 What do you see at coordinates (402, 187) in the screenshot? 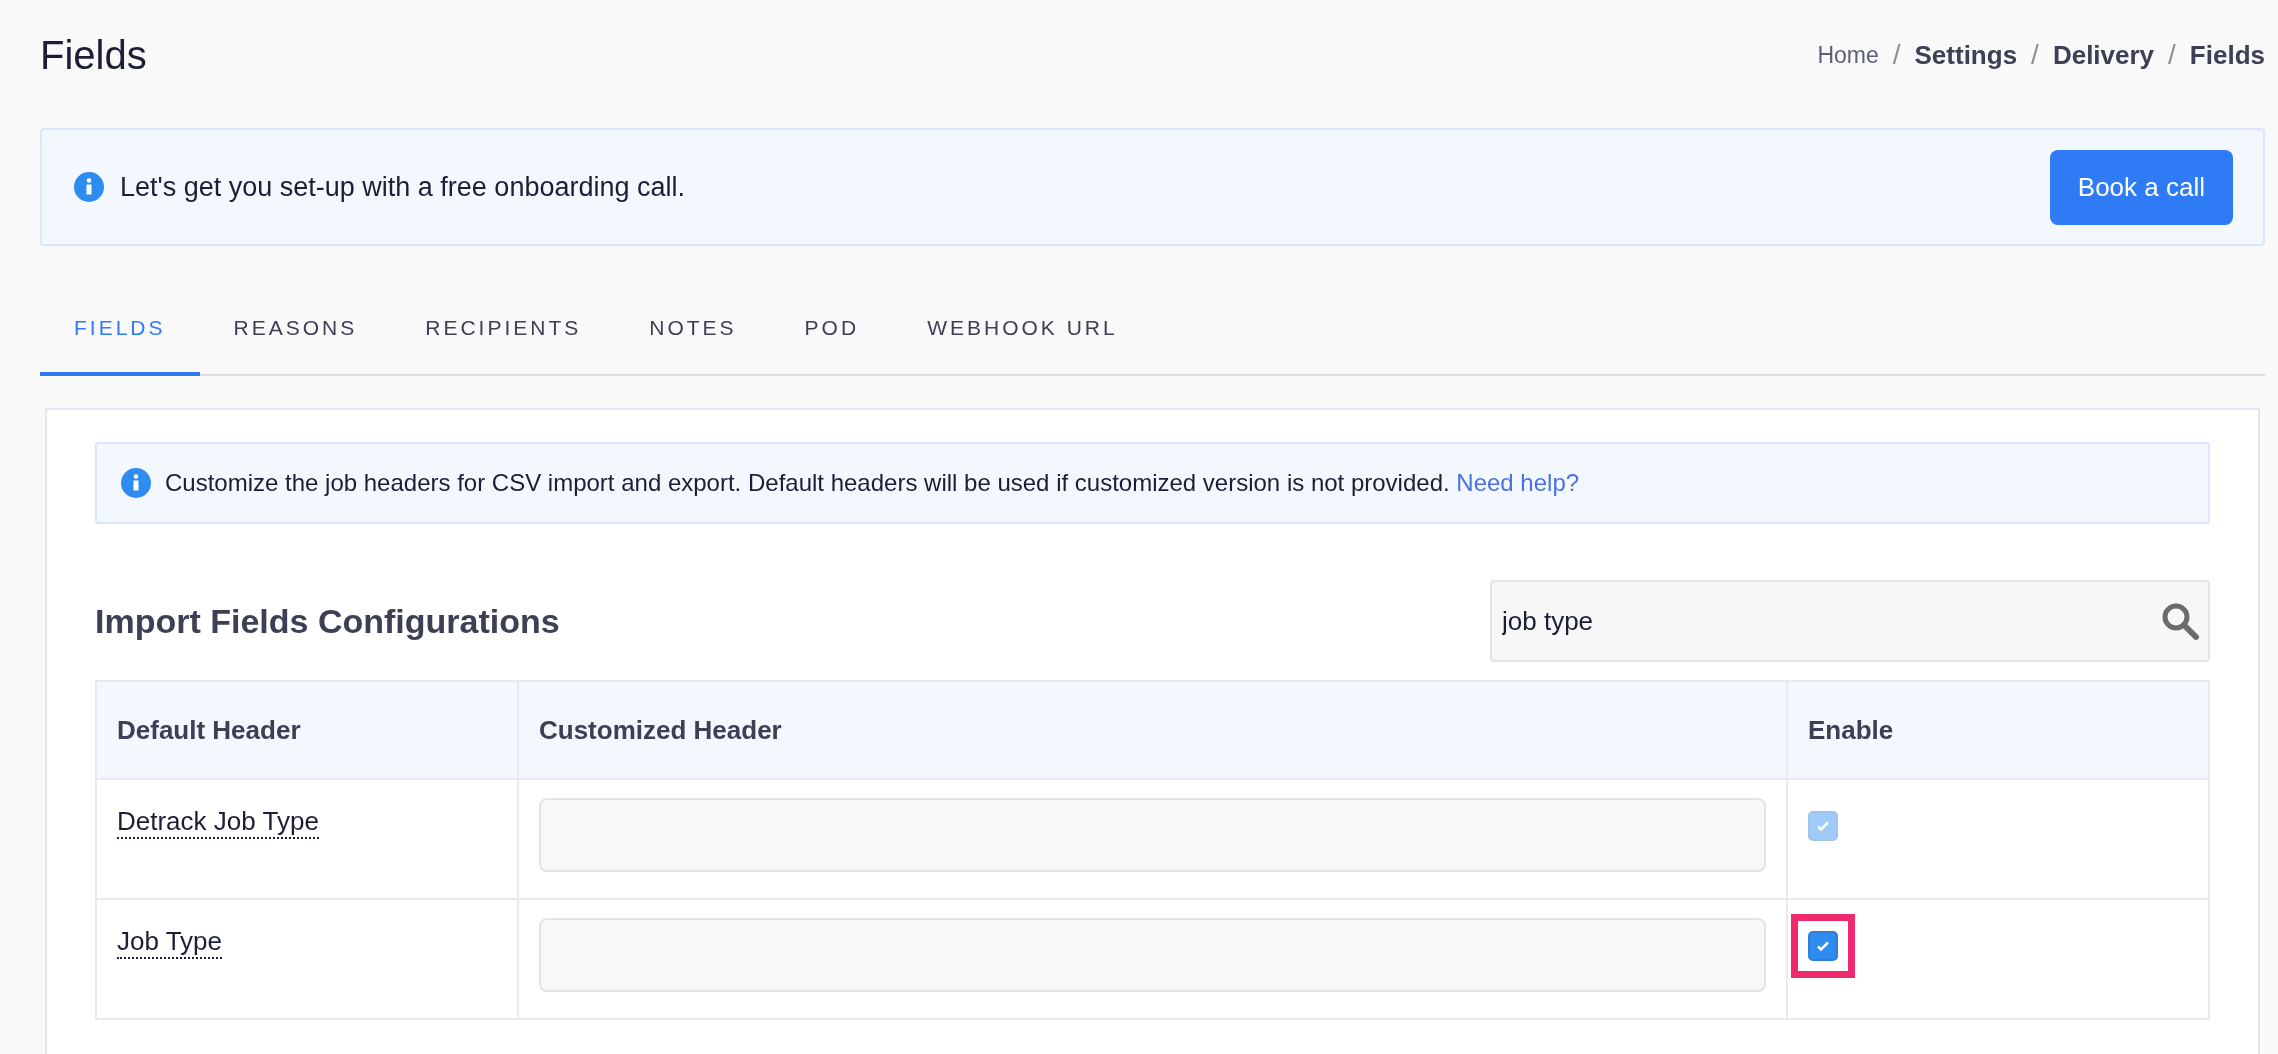
I see `banner-text: Let's get you set-up with a free onboarding call.` at bounding box center [402, 187].